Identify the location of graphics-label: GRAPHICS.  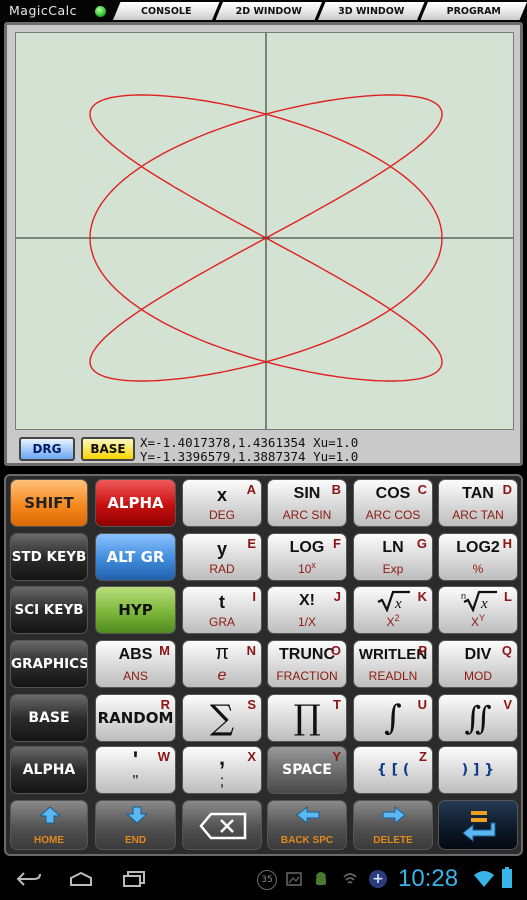
(49, 664).